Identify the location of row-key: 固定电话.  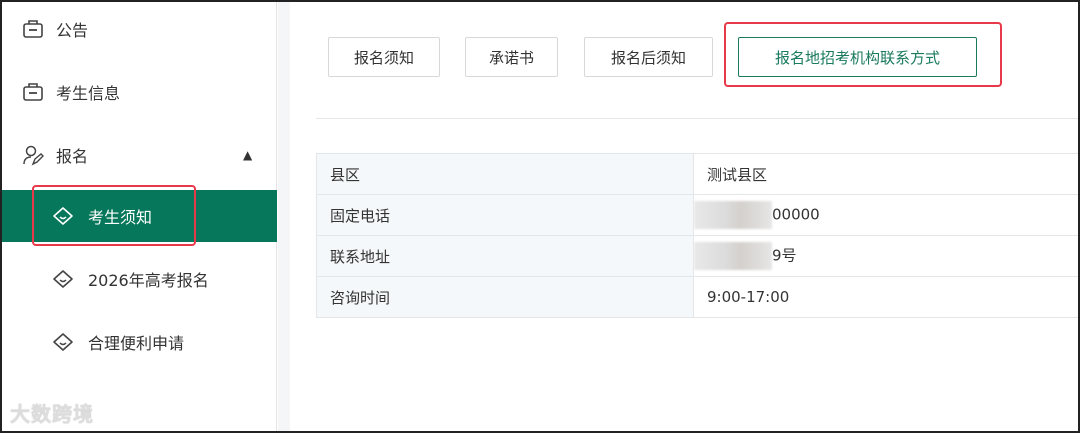
(505, 215).